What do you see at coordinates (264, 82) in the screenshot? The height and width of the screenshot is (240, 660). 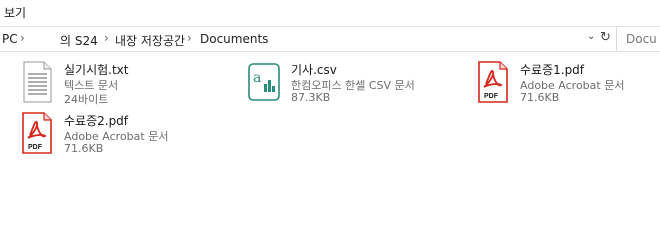 I see `csv-file-icon: a` at bounding box center [264, 82].